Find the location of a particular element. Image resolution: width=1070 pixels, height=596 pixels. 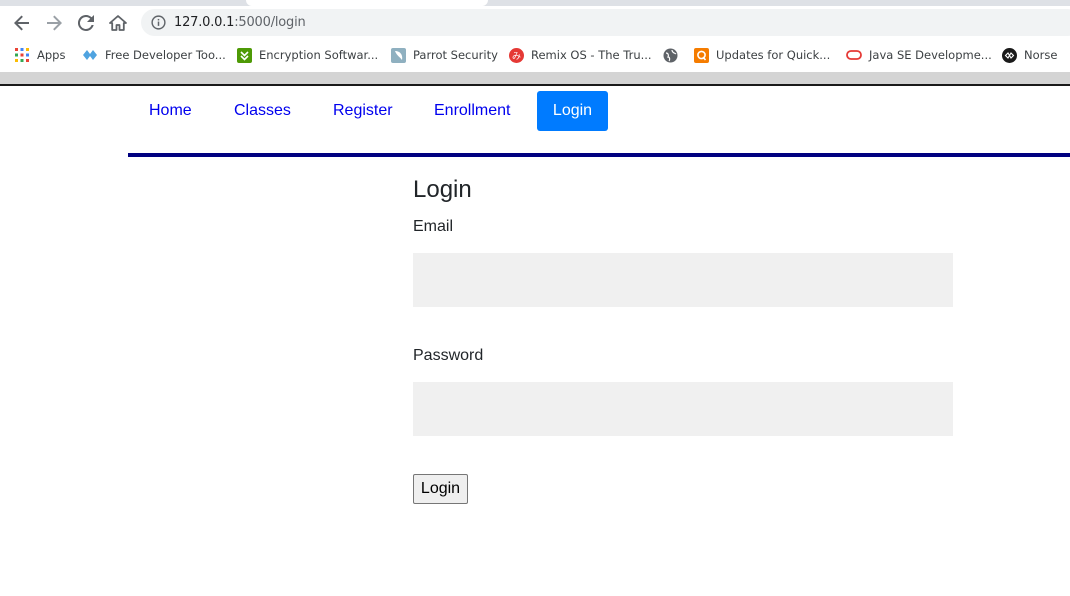

bookmark-label: Apps is located at coordinates (51, 55).